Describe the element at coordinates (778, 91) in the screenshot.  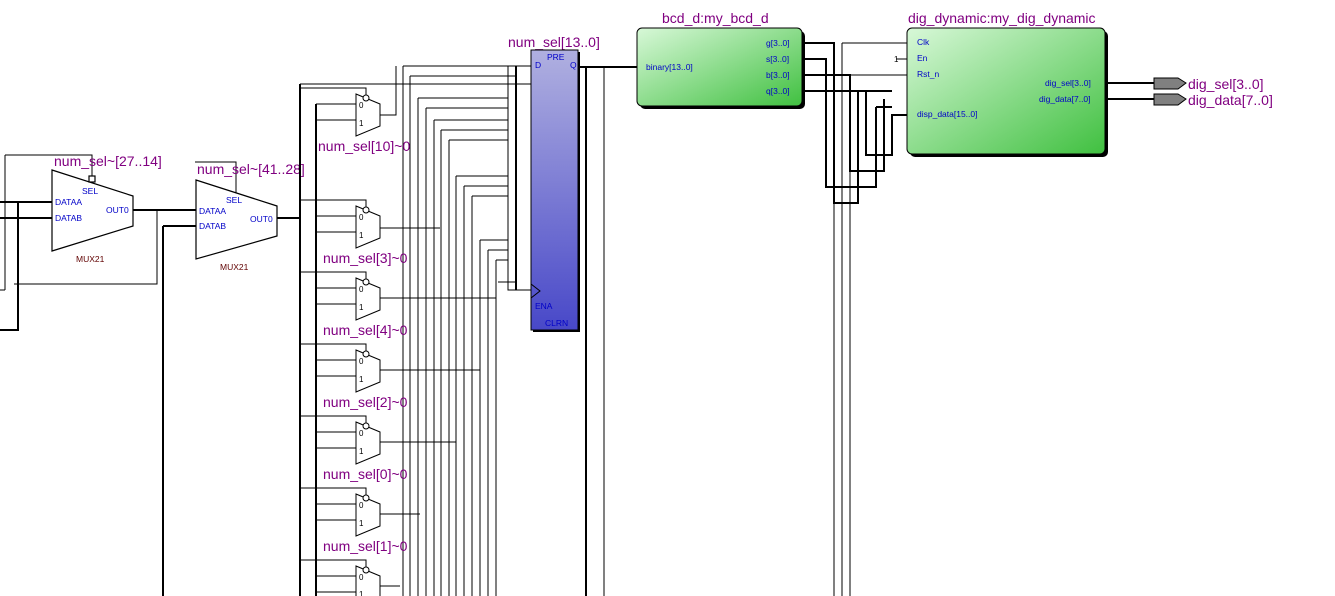
I see `bcd-out-q: q[3..0]` at that location.